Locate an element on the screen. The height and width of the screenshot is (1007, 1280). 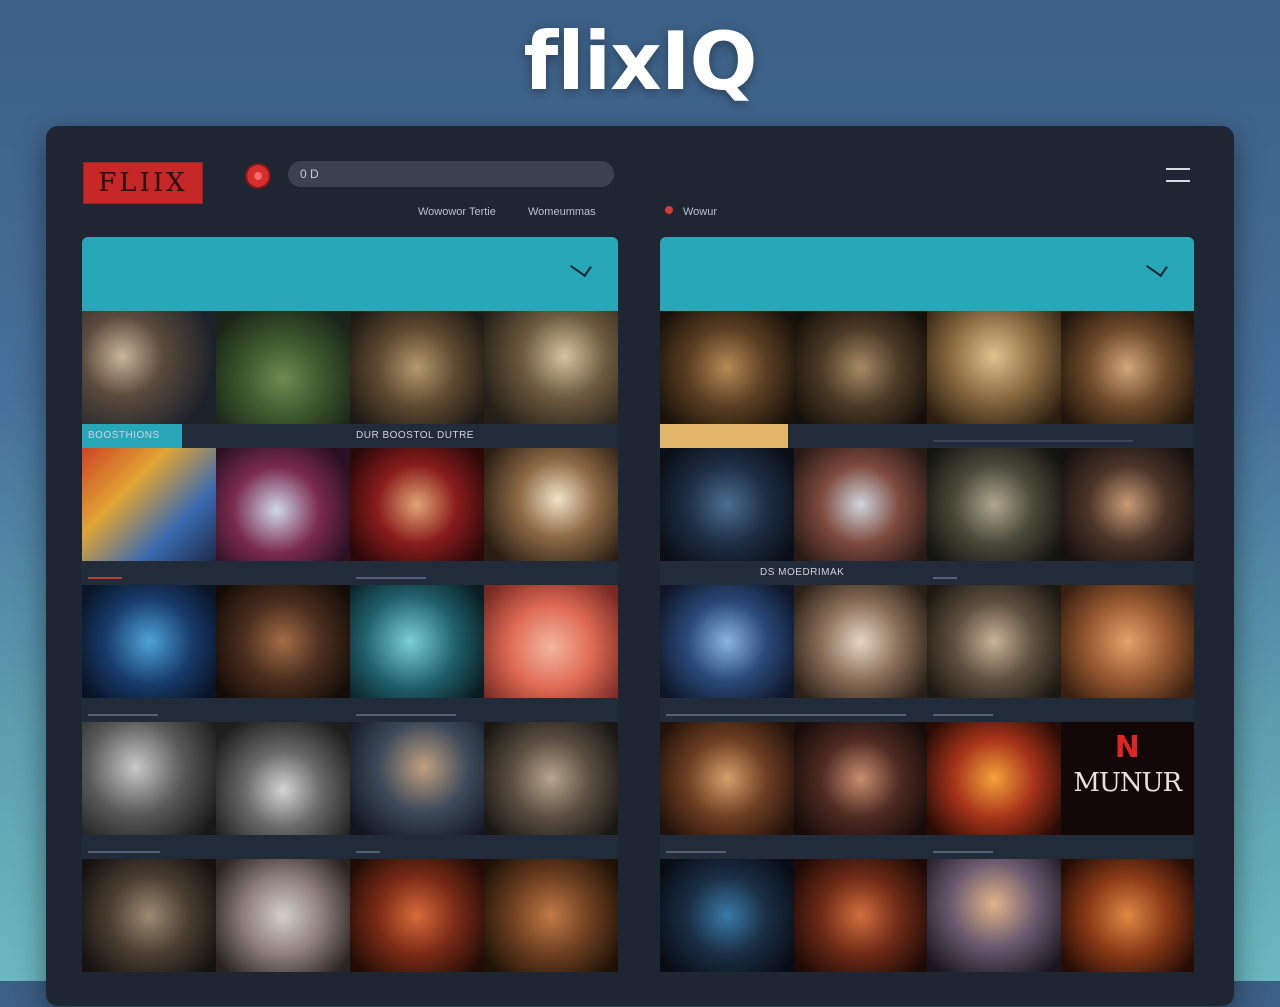
app-logo: FLIIX is located at coordinates (143, 183).